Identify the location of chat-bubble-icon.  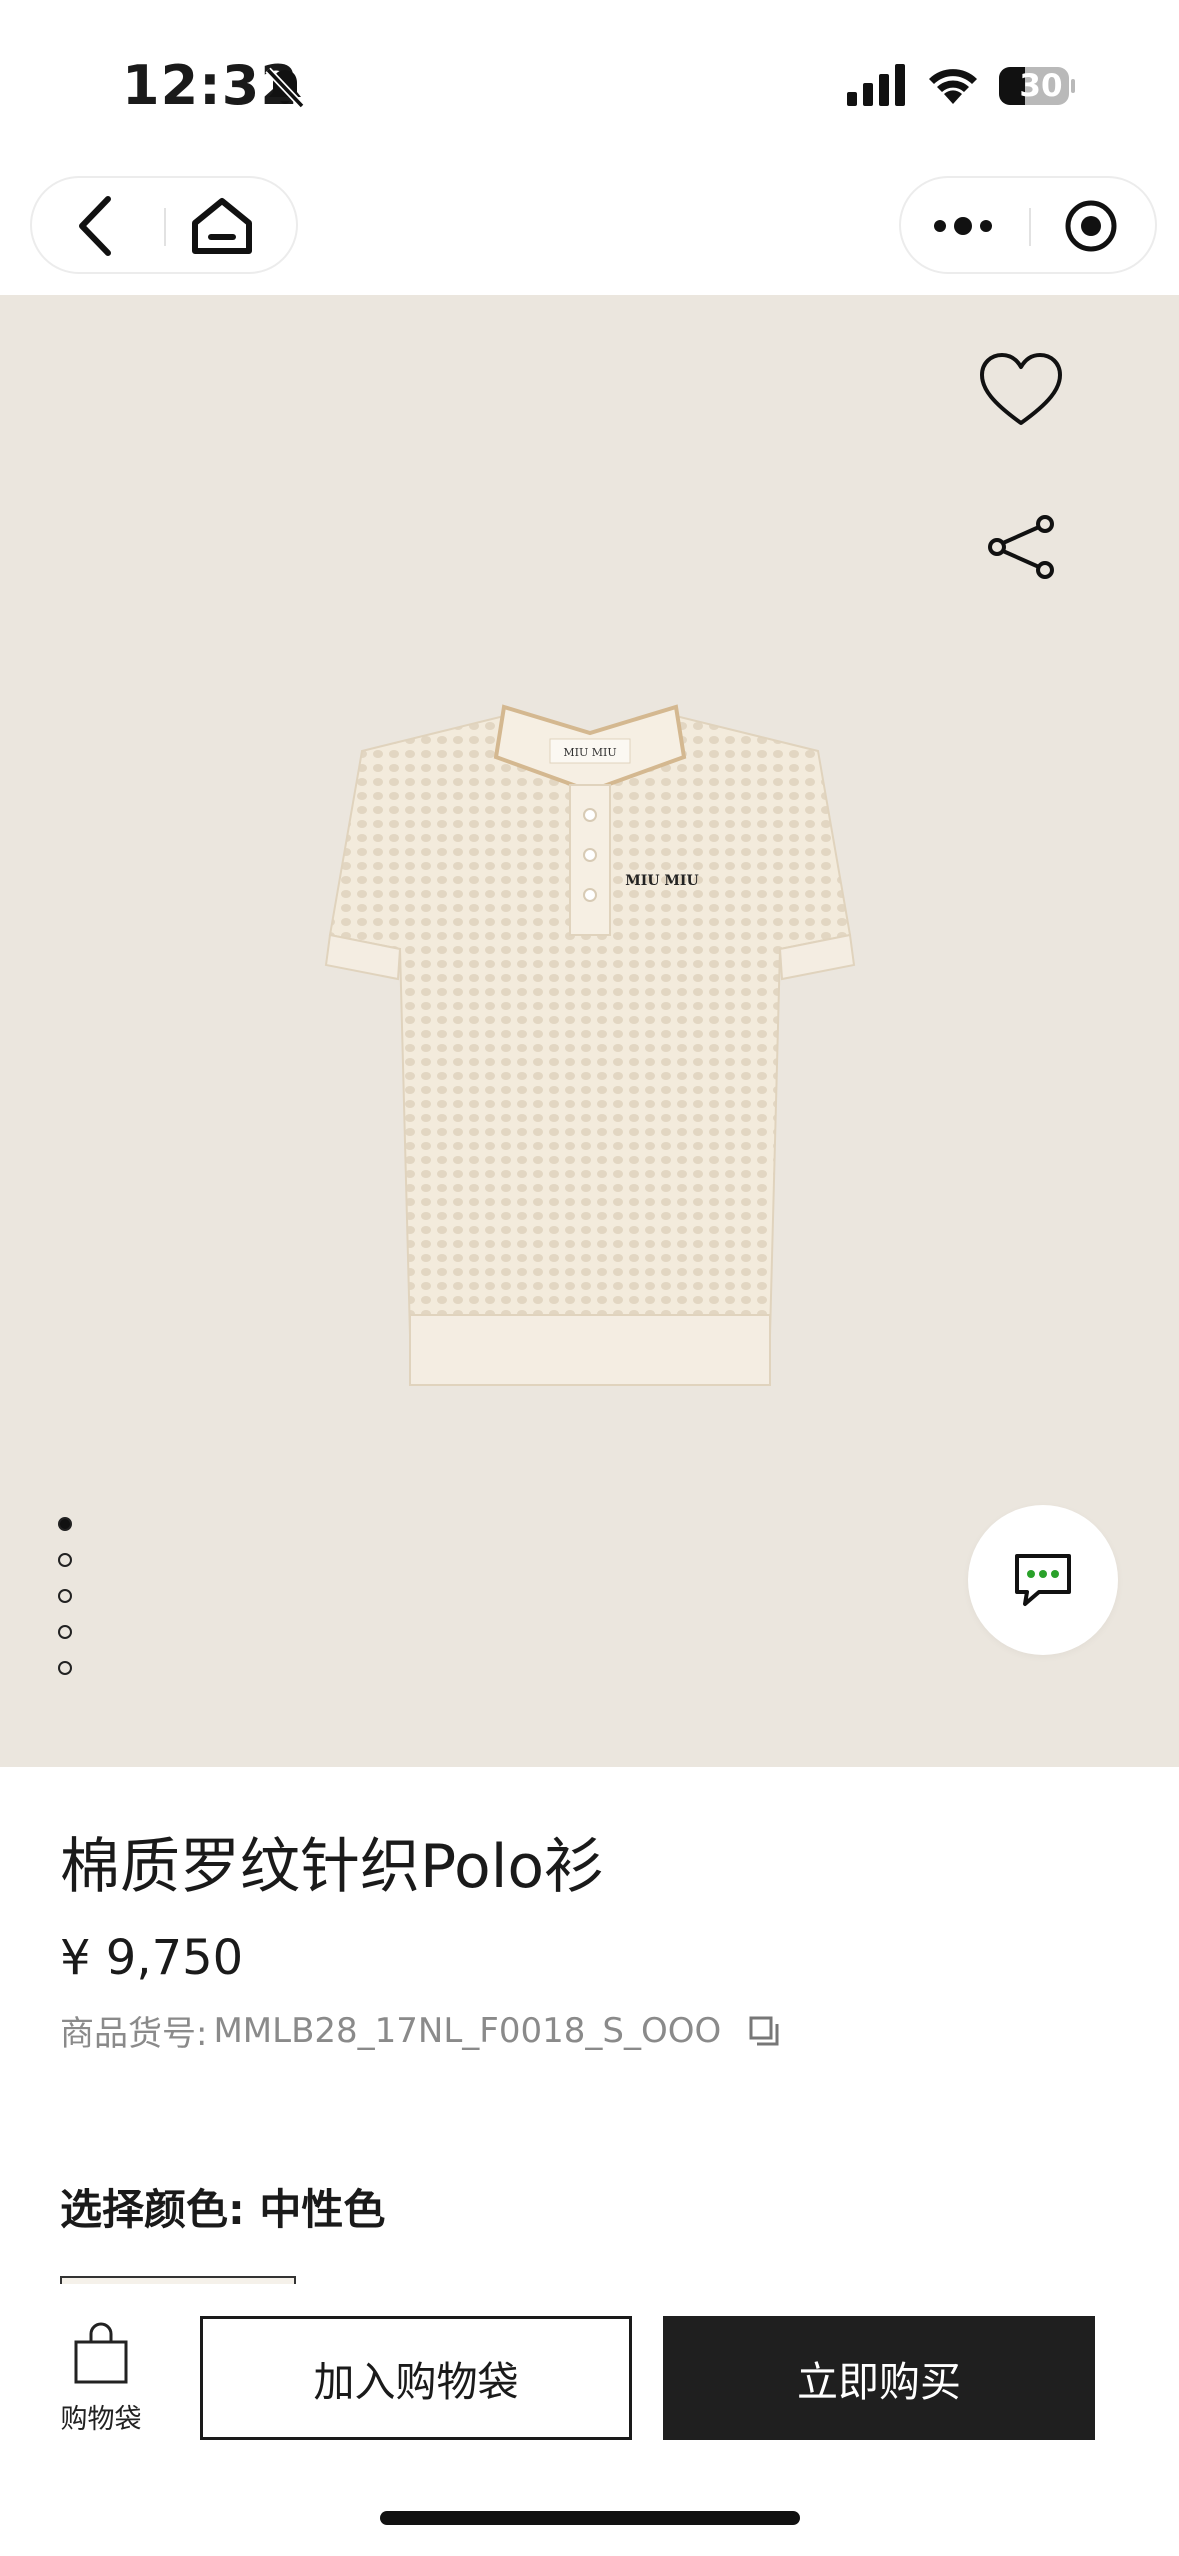
(1043, 1580).